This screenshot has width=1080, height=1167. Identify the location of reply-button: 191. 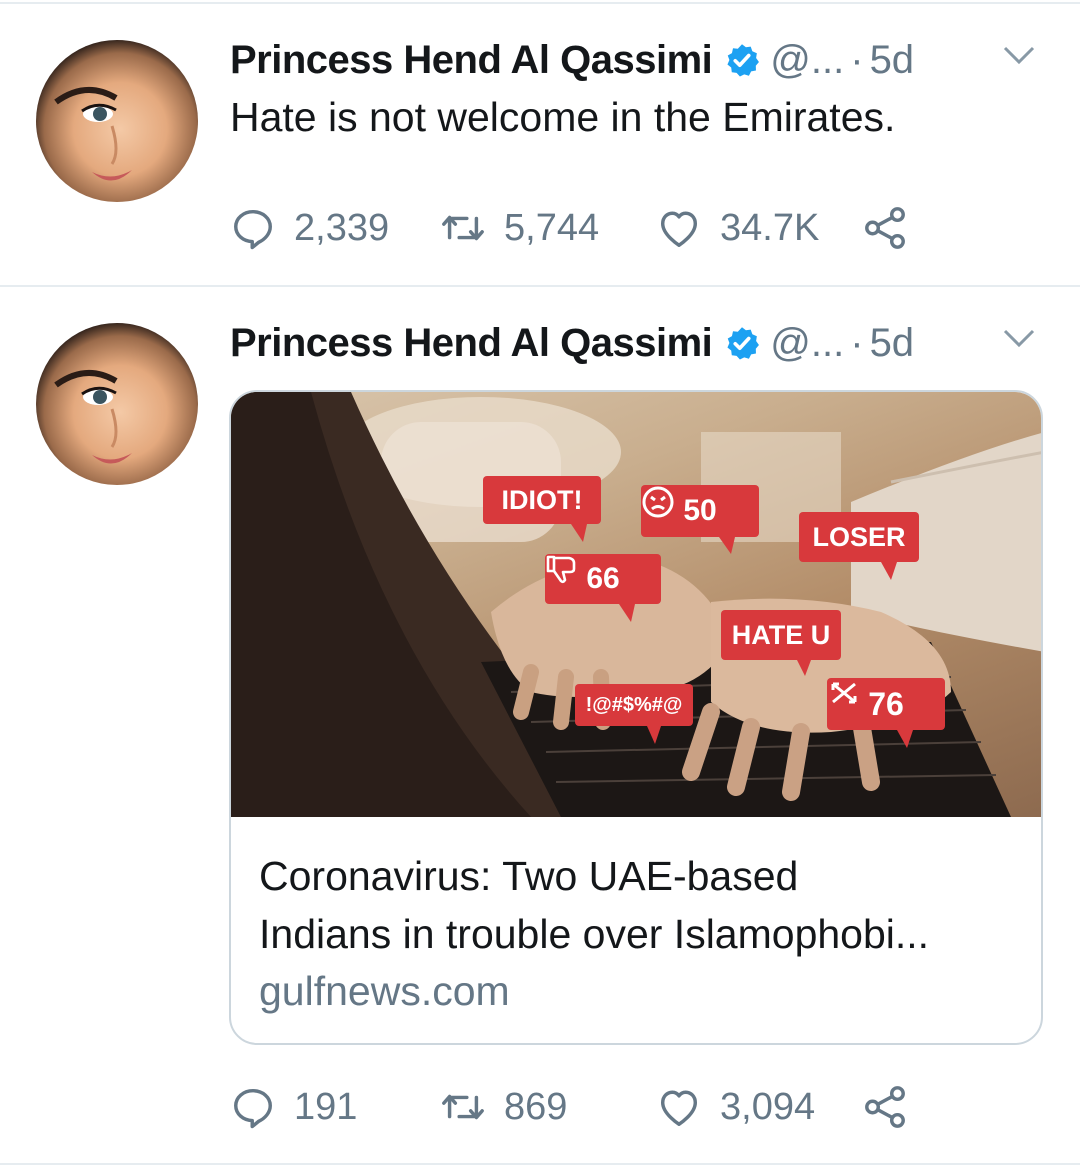
(293, 1107).